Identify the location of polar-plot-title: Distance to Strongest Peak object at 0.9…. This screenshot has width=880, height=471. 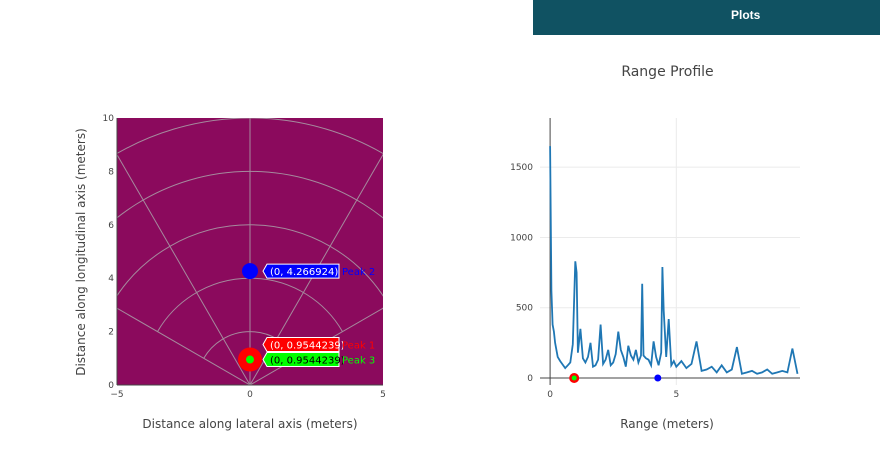
(250, 82).